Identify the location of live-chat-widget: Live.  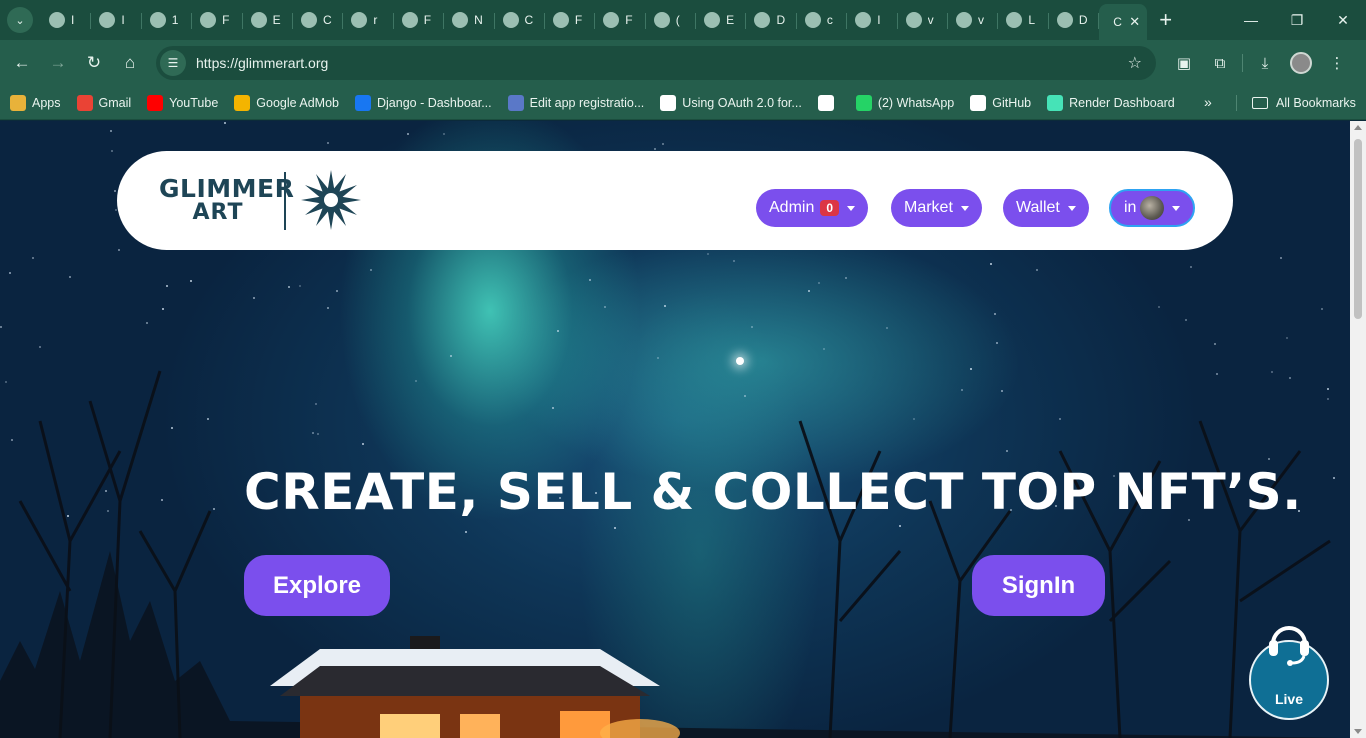
(1289, 671).